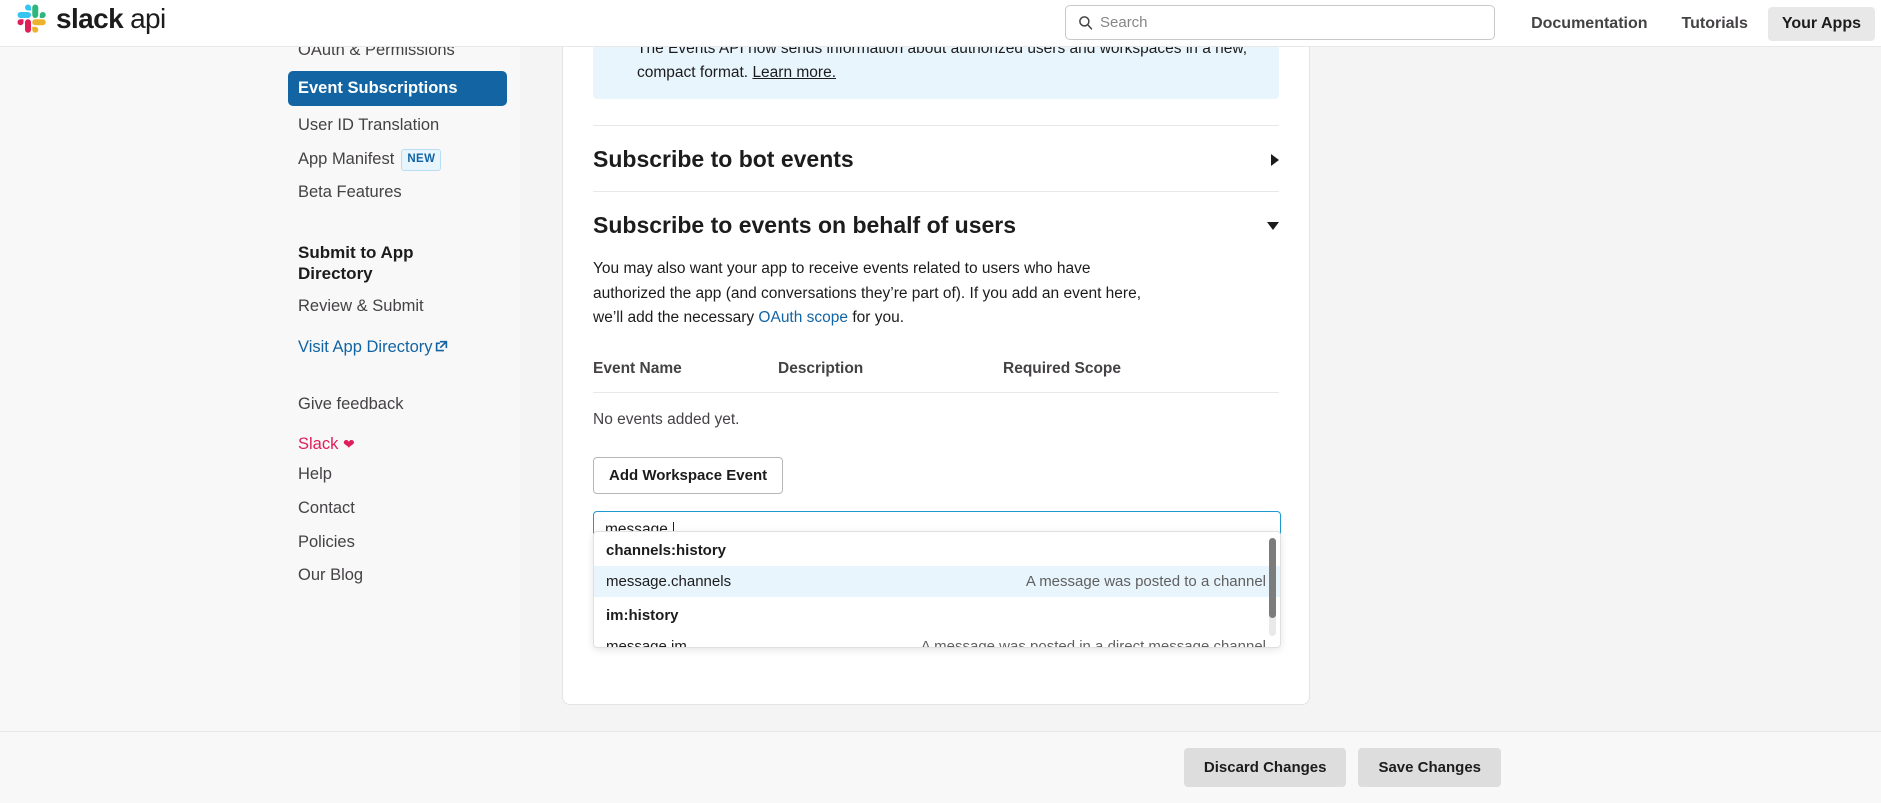 Image resolution: width=1881 pixels, height=803 pixels. I want to click on slack-api-logo: slack api, so click(91, 19).